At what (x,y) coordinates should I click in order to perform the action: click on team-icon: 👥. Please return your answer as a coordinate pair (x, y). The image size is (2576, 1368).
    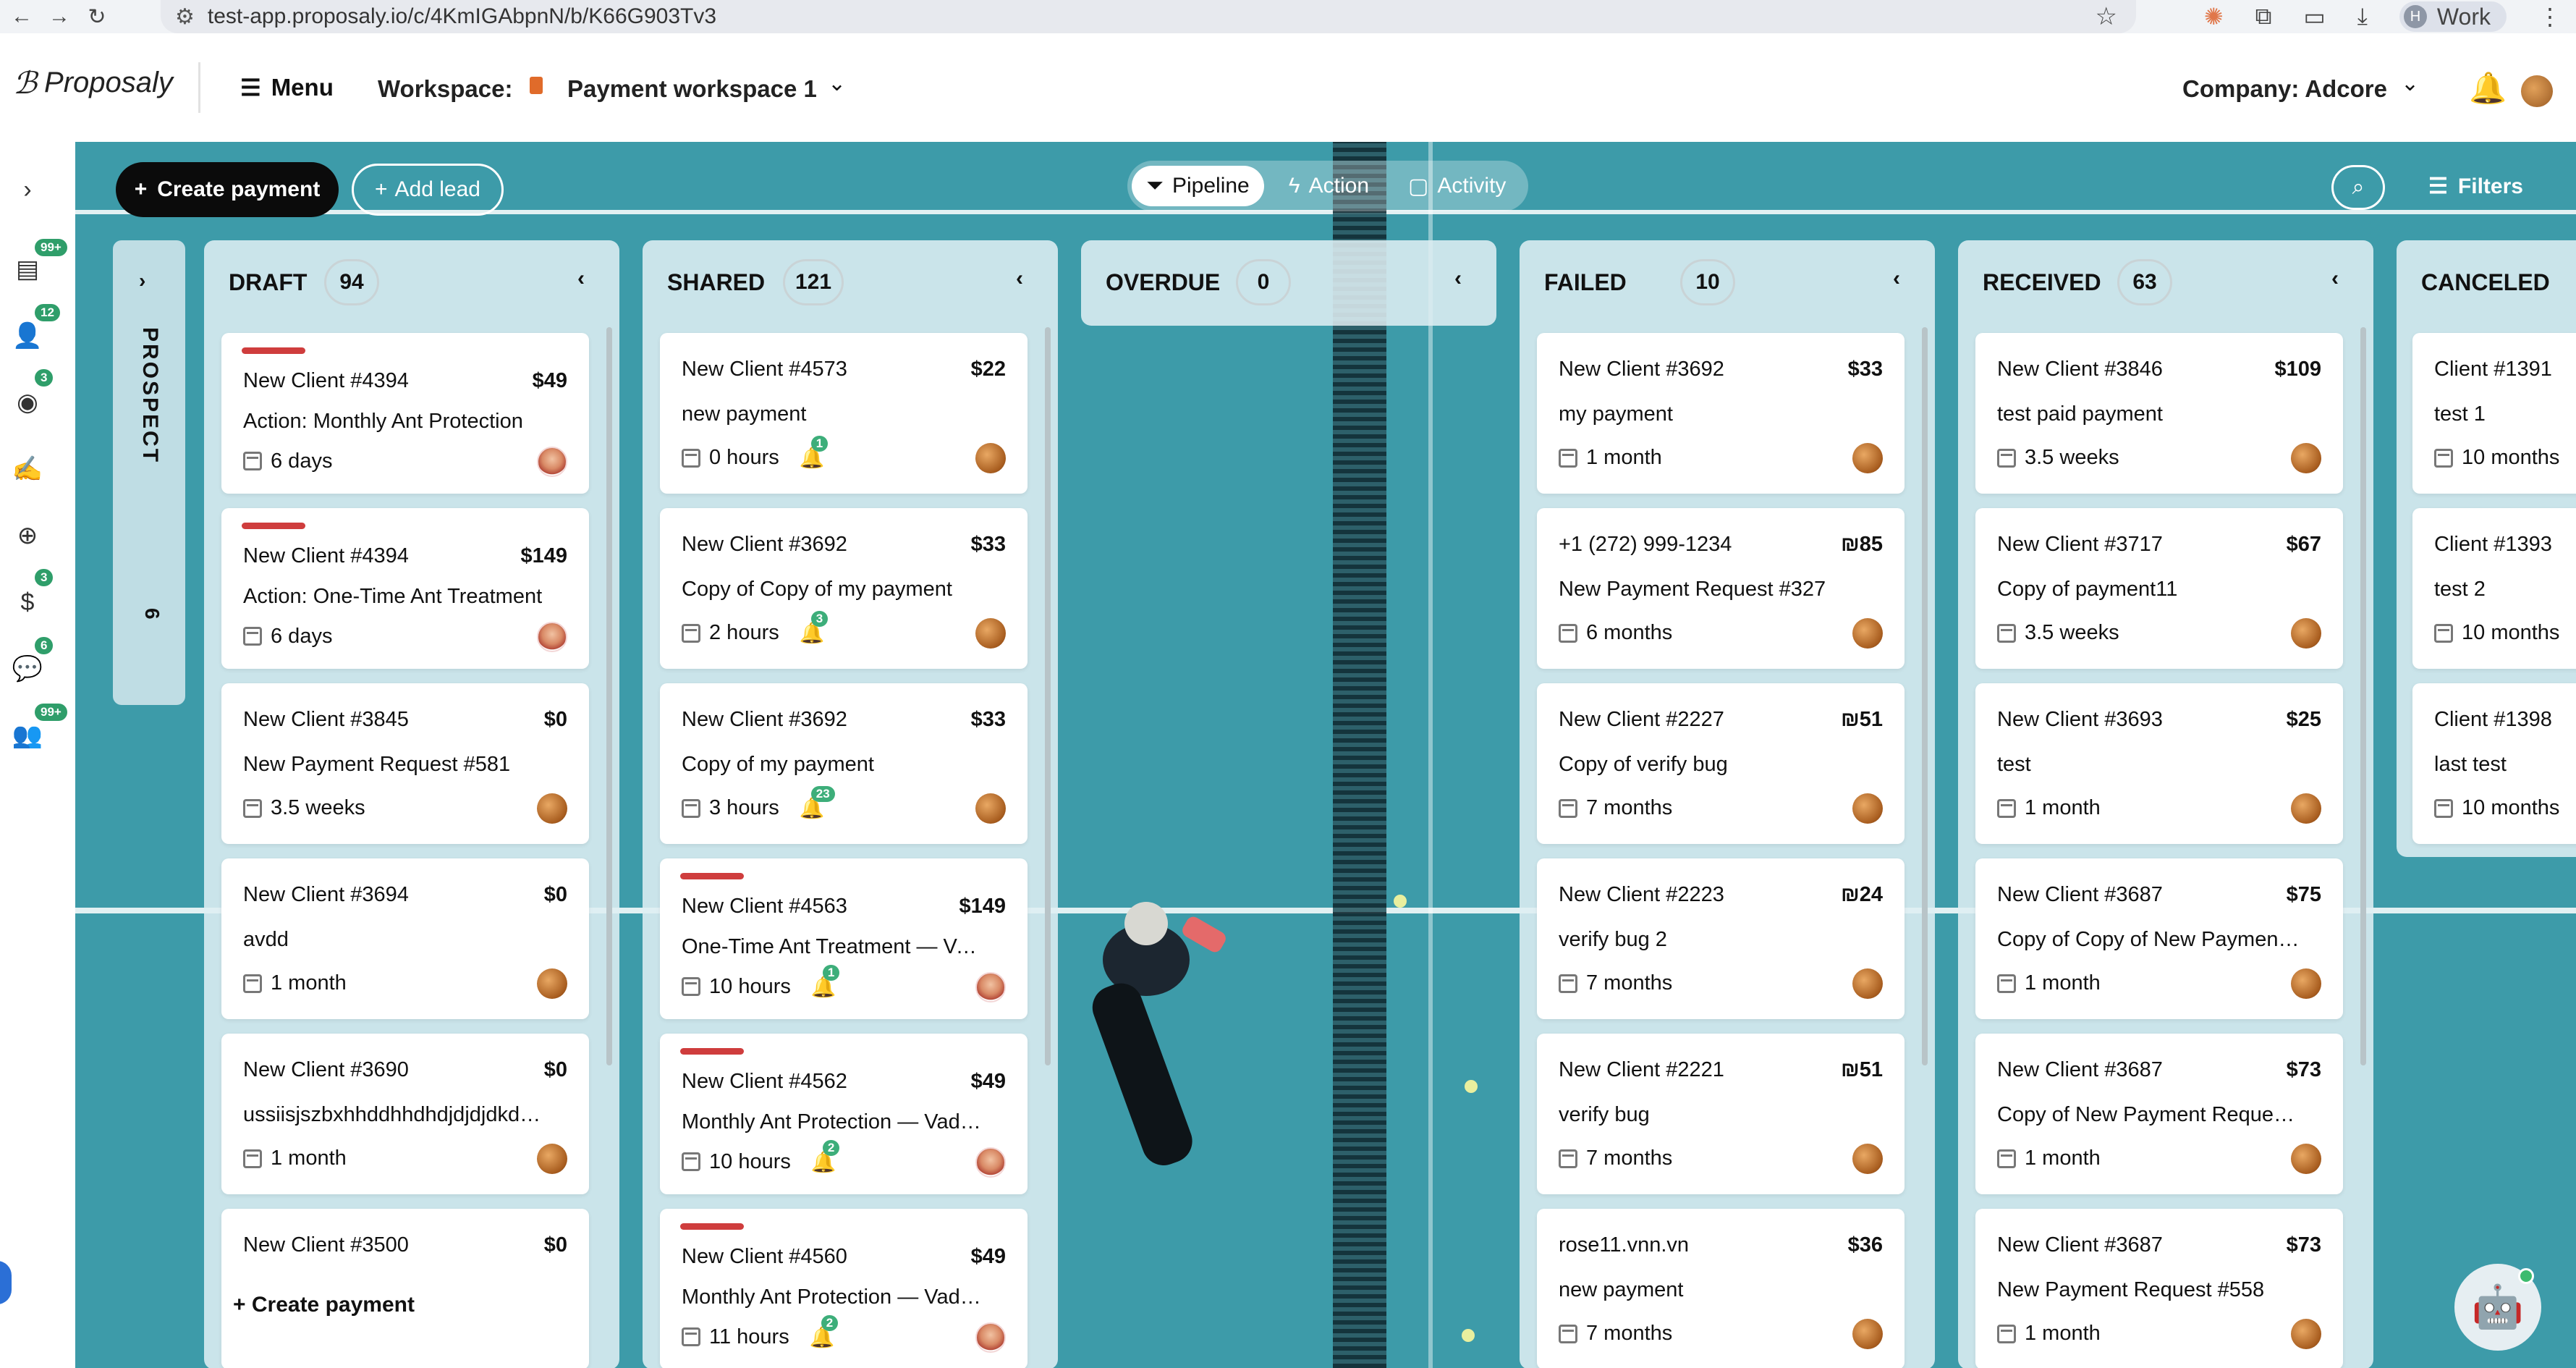
    Looking at the image, I should click on (27, 735).